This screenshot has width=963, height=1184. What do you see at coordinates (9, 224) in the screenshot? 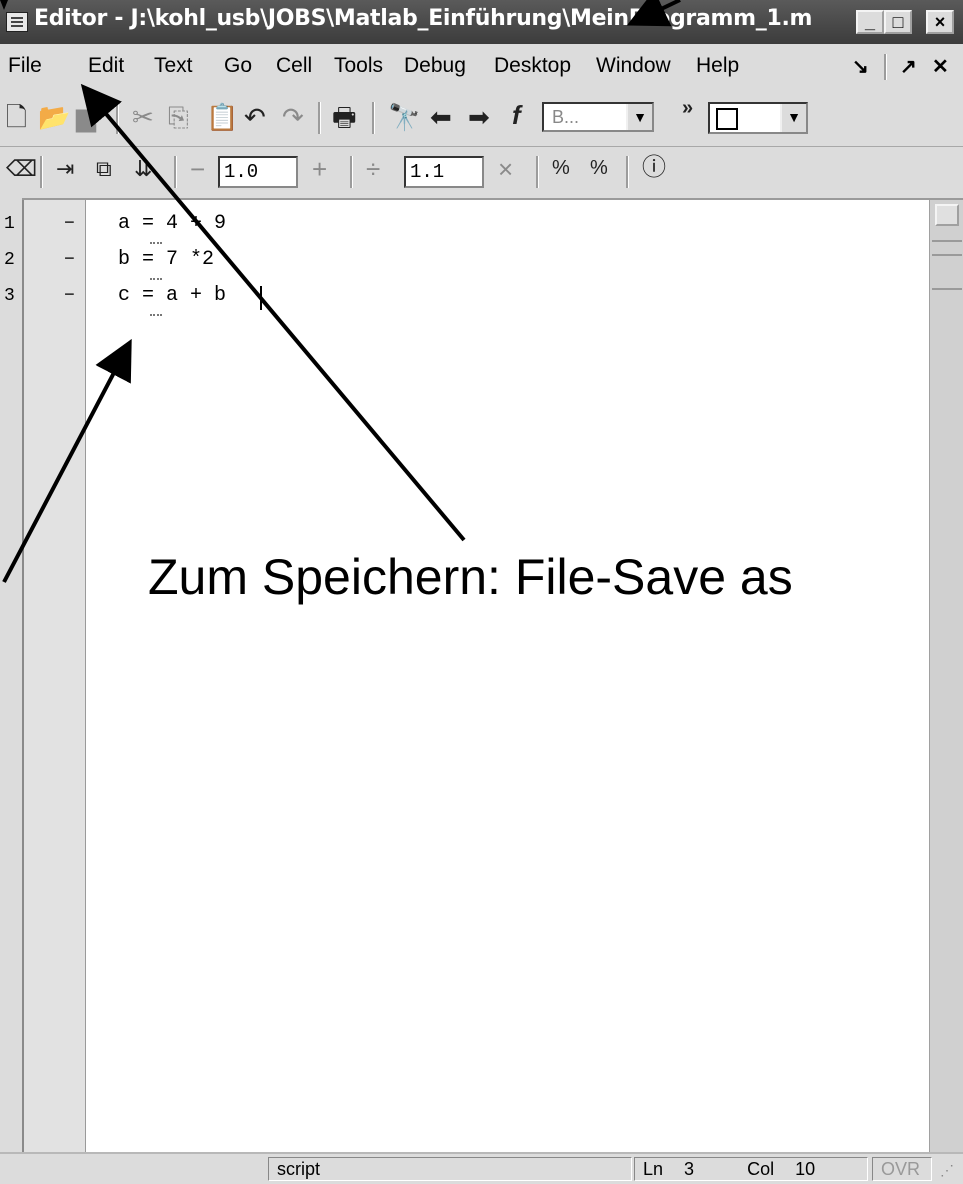
I see `line-number: 1` at bounding box center [9, 224].